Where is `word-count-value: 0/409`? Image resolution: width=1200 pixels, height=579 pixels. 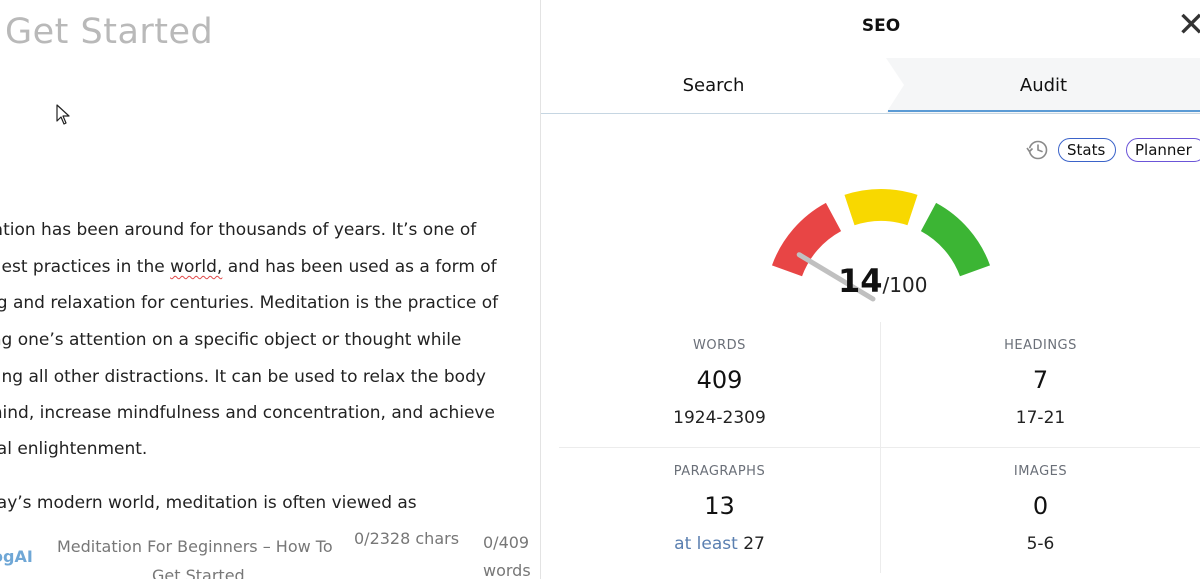
word-count-value: 0/409 is located at coordinates (506, 542).